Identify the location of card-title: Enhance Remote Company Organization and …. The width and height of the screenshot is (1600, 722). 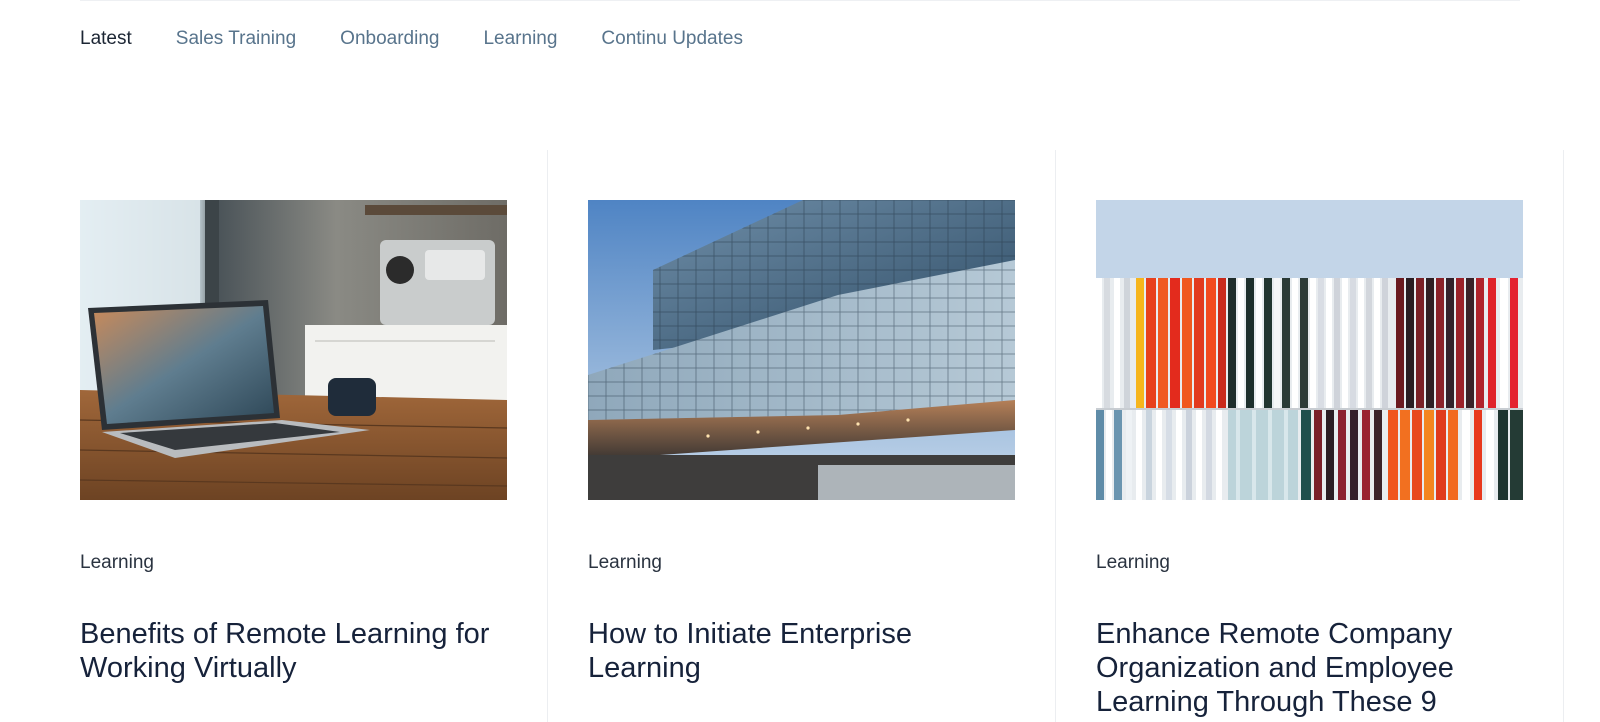
(1311, 668).